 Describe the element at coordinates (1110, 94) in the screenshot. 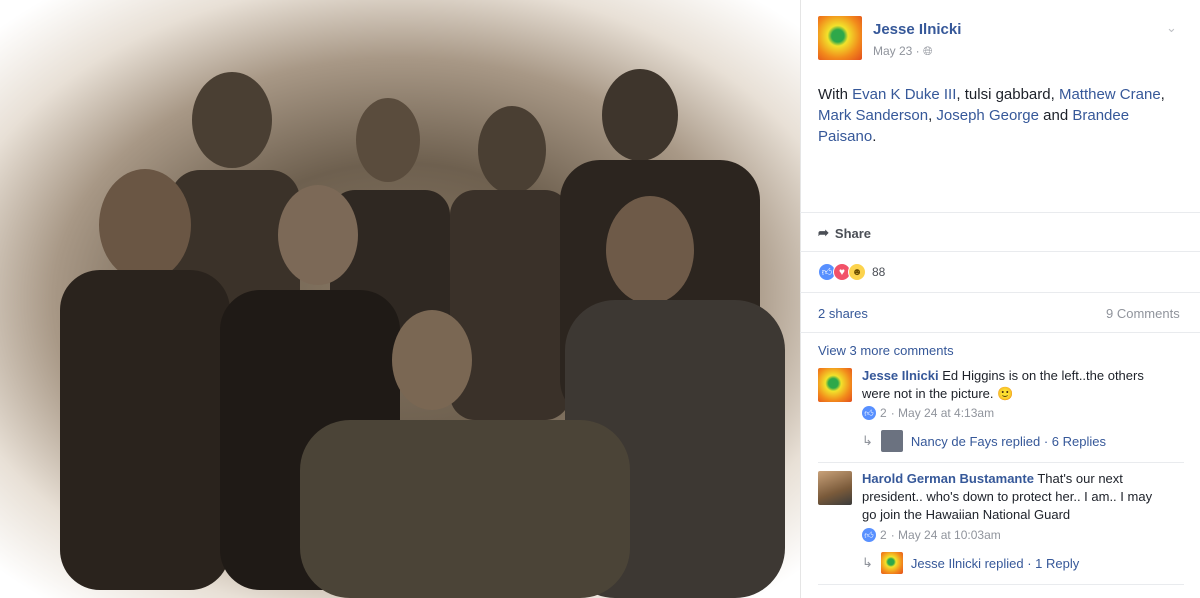

I see `tag-matthew-crane: Matthew Crane` at that location.